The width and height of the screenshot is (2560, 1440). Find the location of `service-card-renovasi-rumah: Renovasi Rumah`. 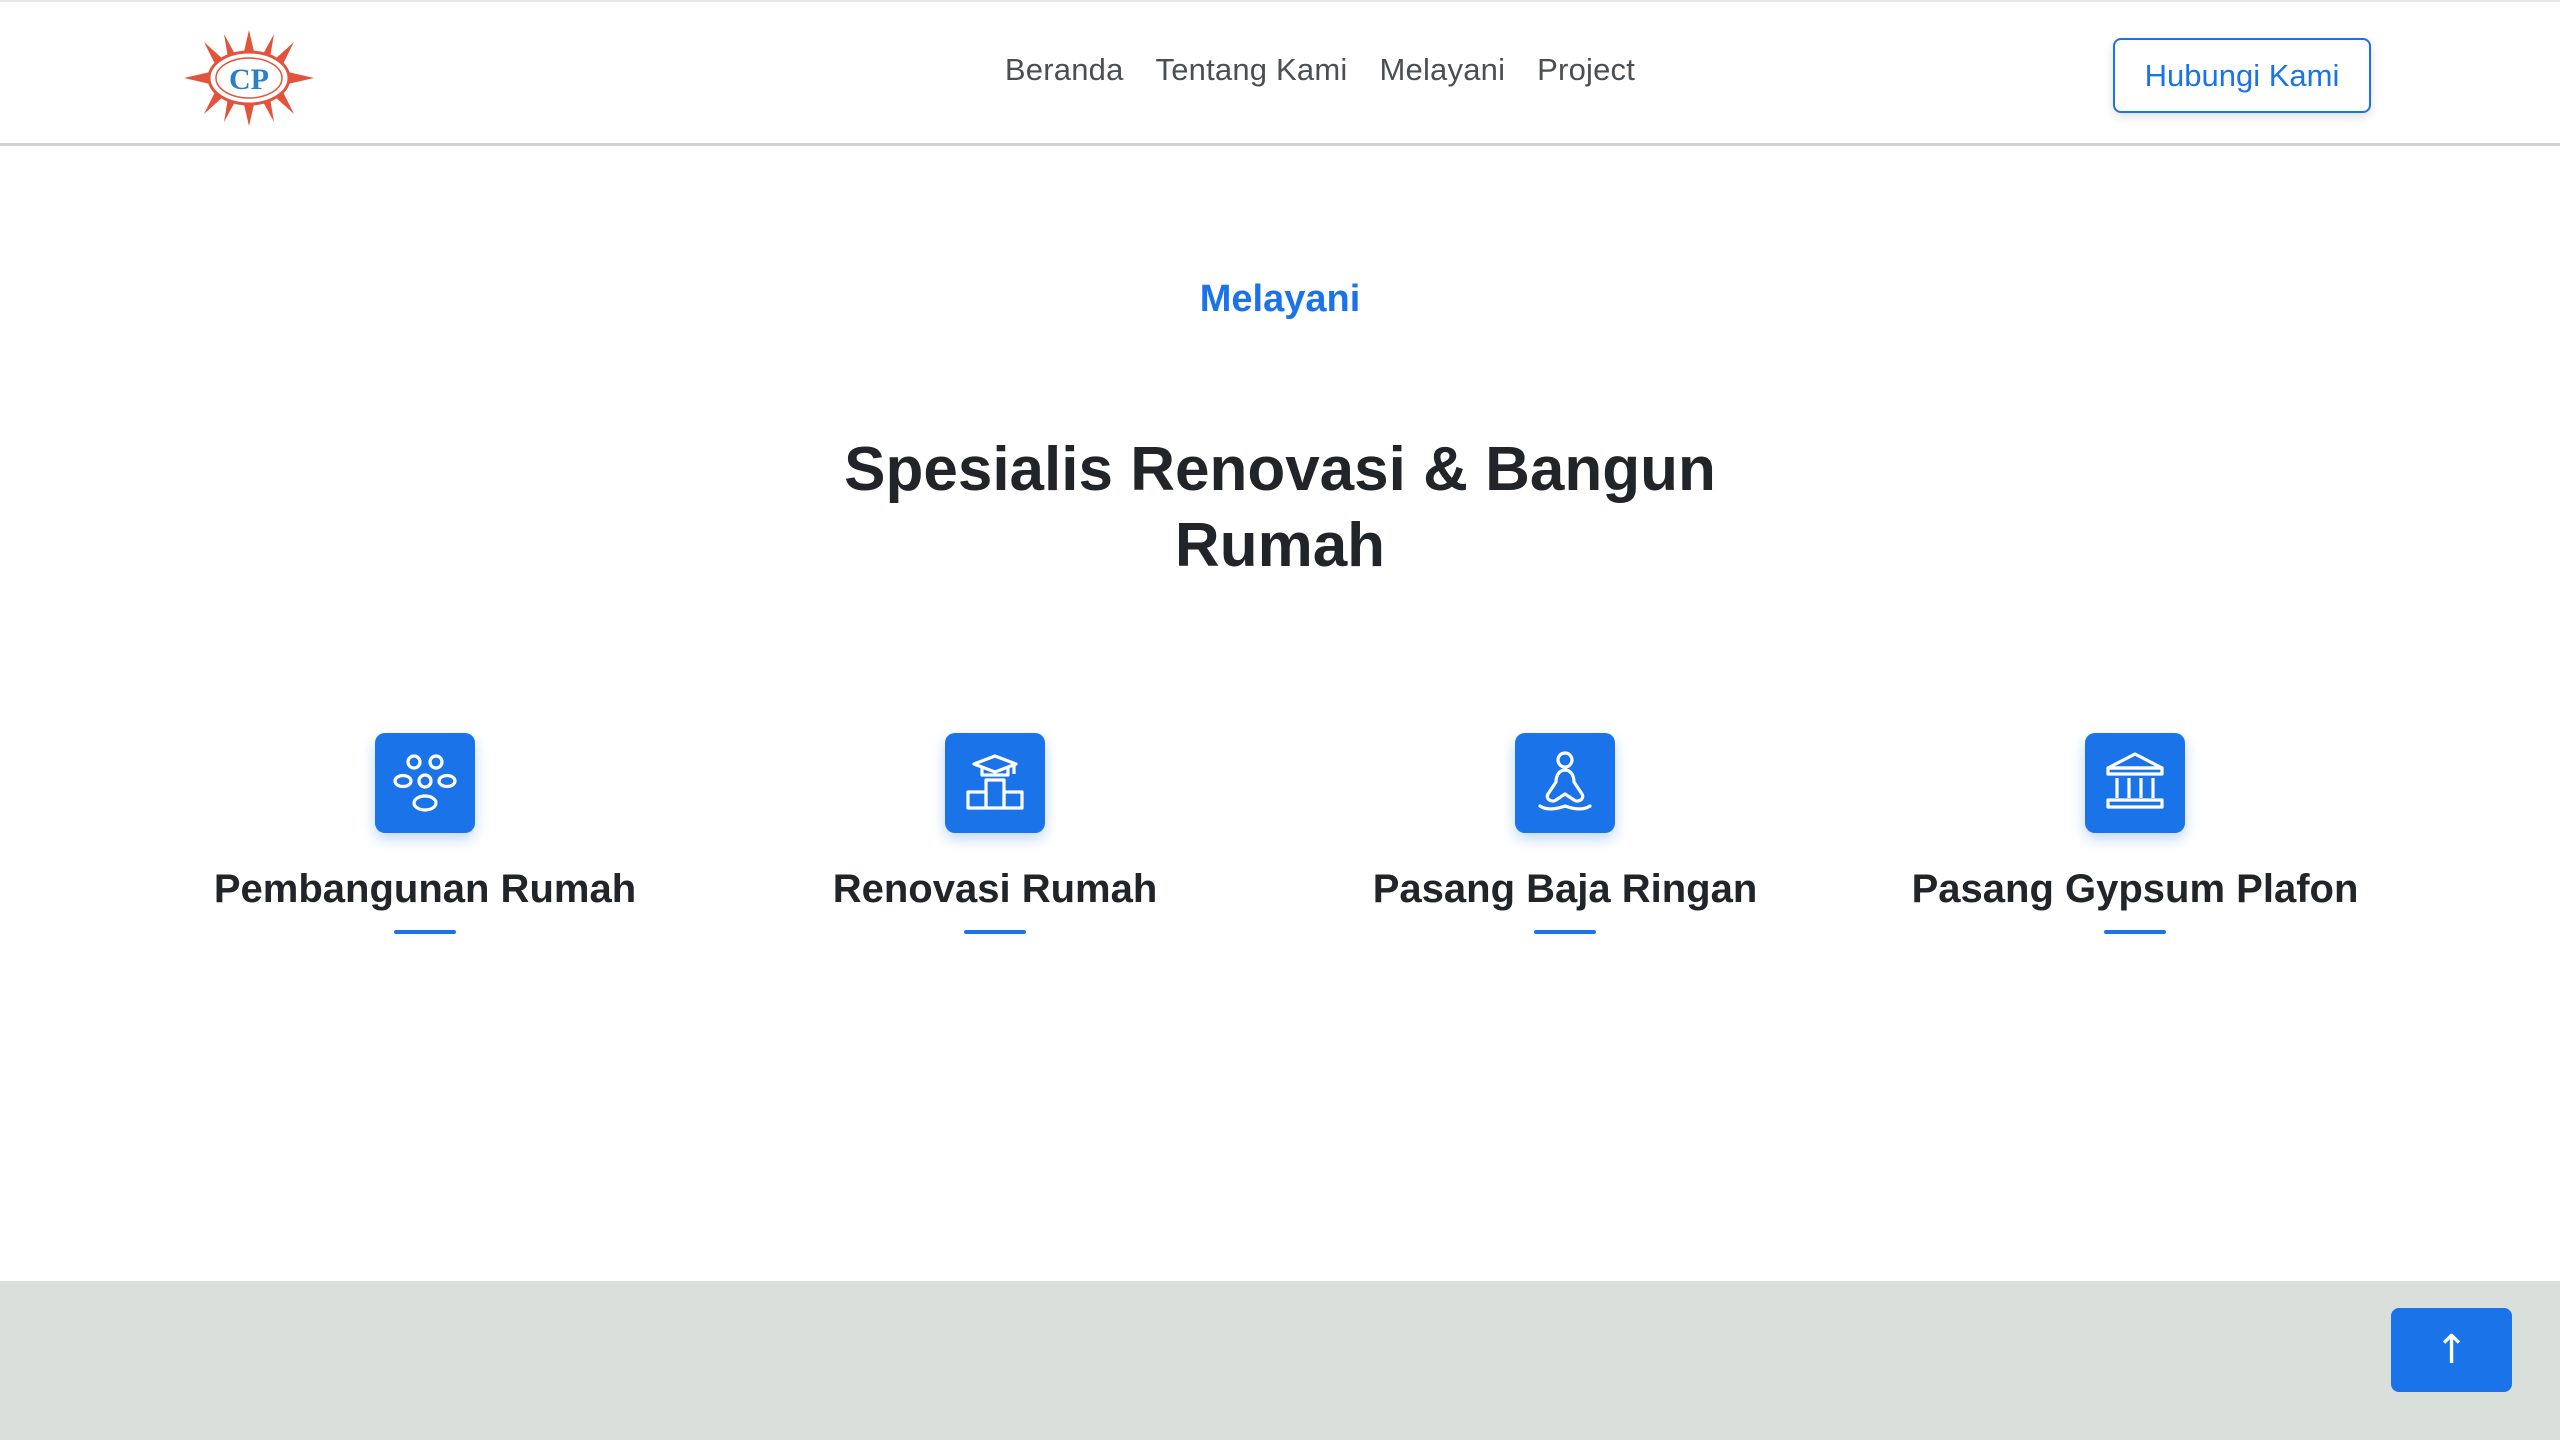

service-card-renovasi-rumah: Renovasi Rumah is located at coordinates (995, 833).